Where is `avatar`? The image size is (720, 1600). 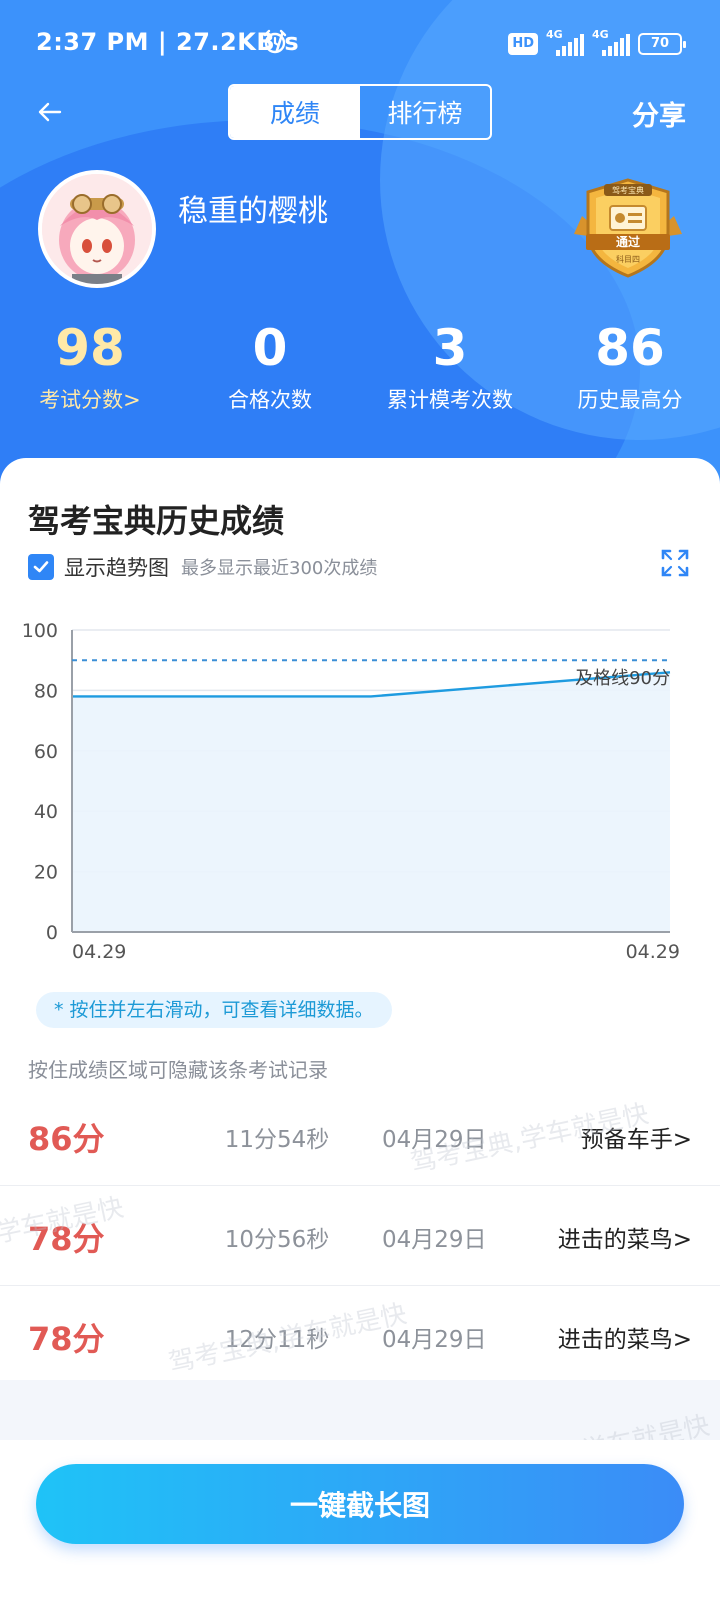 avatar is located at coordinates (97, 229).